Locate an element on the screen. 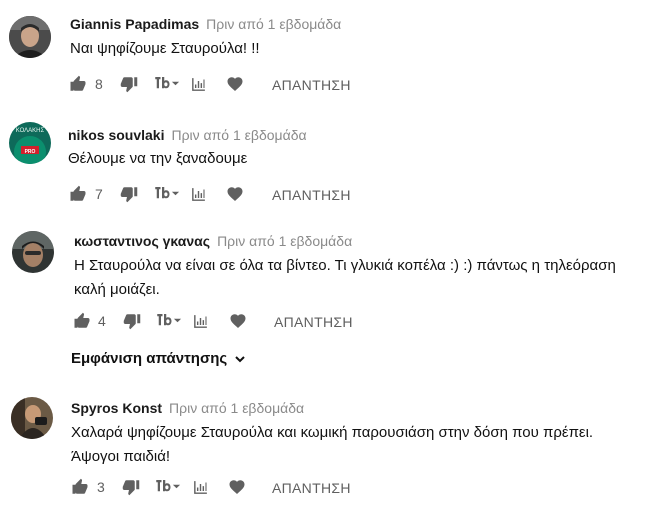  avatar: ΚΟΛΑΚΗΣ PRO is located at coordinates (30, 143).